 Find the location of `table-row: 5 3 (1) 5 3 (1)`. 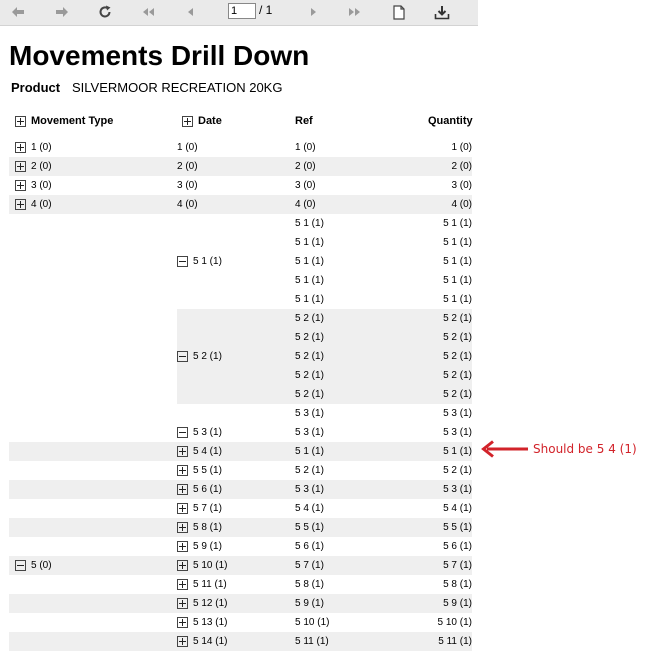

table-row: 5 3 (1) 5 3 (1) is located at coordinates (240, 413).